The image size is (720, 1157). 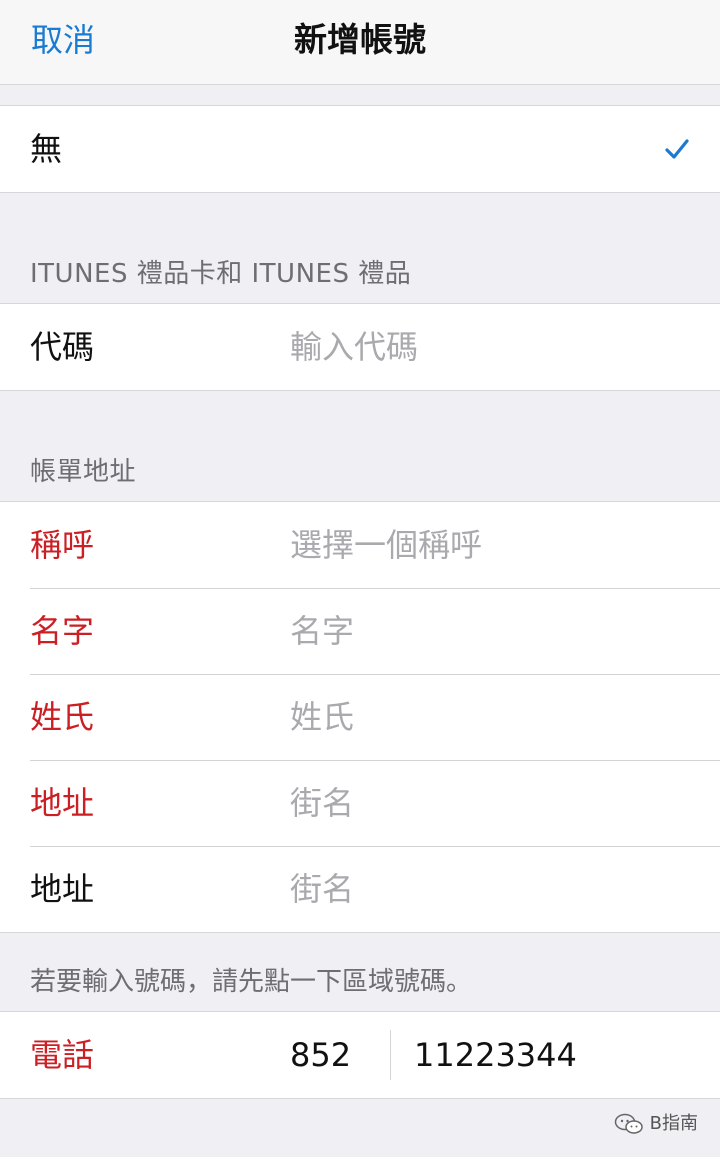 I want to click on address-line2-row: 地址 街名, so click(x=360, y=889).